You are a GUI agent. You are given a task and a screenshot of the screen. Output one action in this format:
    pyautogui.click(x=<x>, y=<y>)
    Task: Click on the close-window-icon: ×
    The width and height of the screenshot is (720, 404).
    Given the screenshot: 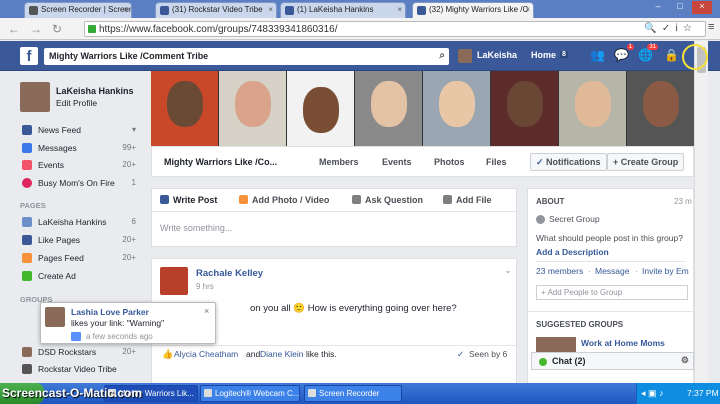 What is the action you would take?
    pyautogui.click(x=702, y=7)
    